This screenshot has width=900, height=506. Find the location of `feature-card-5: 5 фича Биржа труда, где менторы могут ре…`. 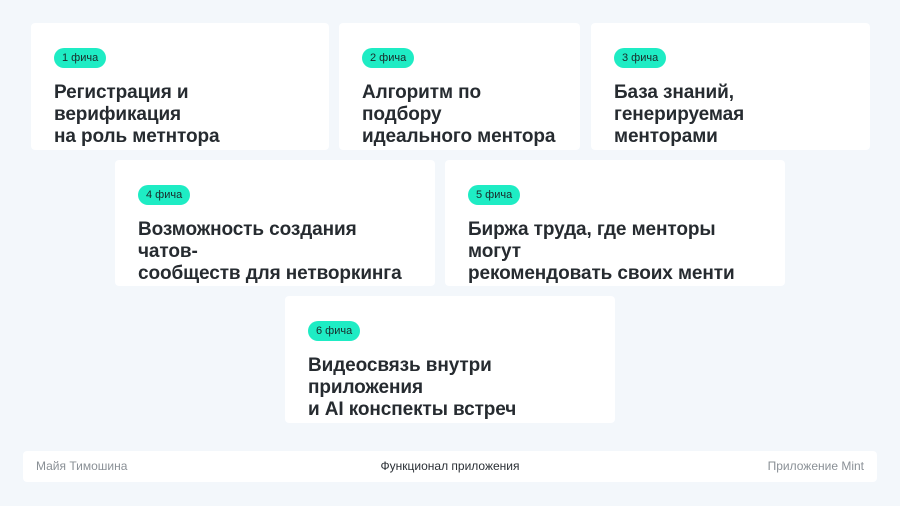

feature-card-5: 5 фича Биржа труда, где менторы могут ре… is located at coordinates (615, 223).